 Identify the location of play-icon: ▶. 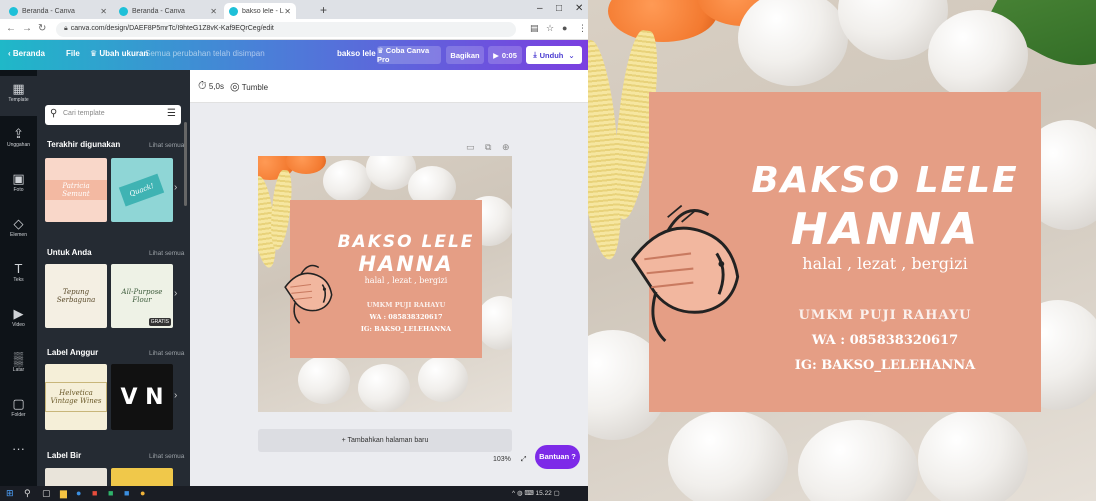
(496, 55).